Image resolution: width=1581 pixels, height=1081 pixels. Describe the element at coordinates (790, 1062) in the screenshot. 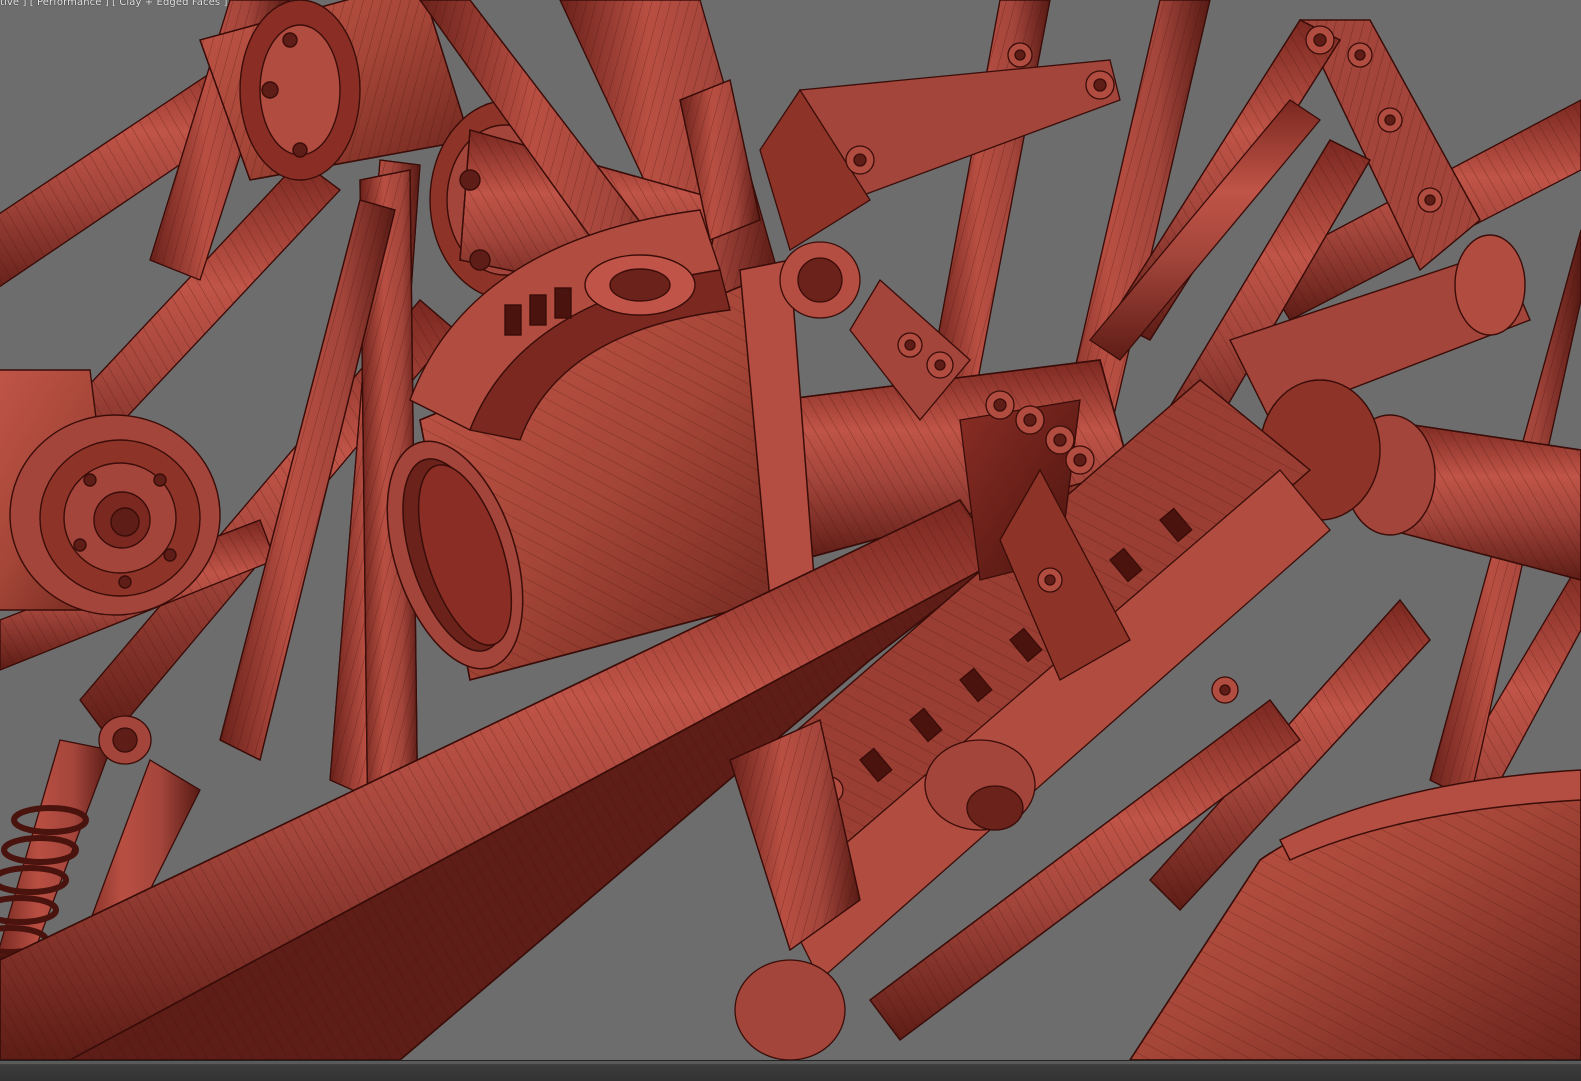

I see `bottom-bar-edge` at that location.